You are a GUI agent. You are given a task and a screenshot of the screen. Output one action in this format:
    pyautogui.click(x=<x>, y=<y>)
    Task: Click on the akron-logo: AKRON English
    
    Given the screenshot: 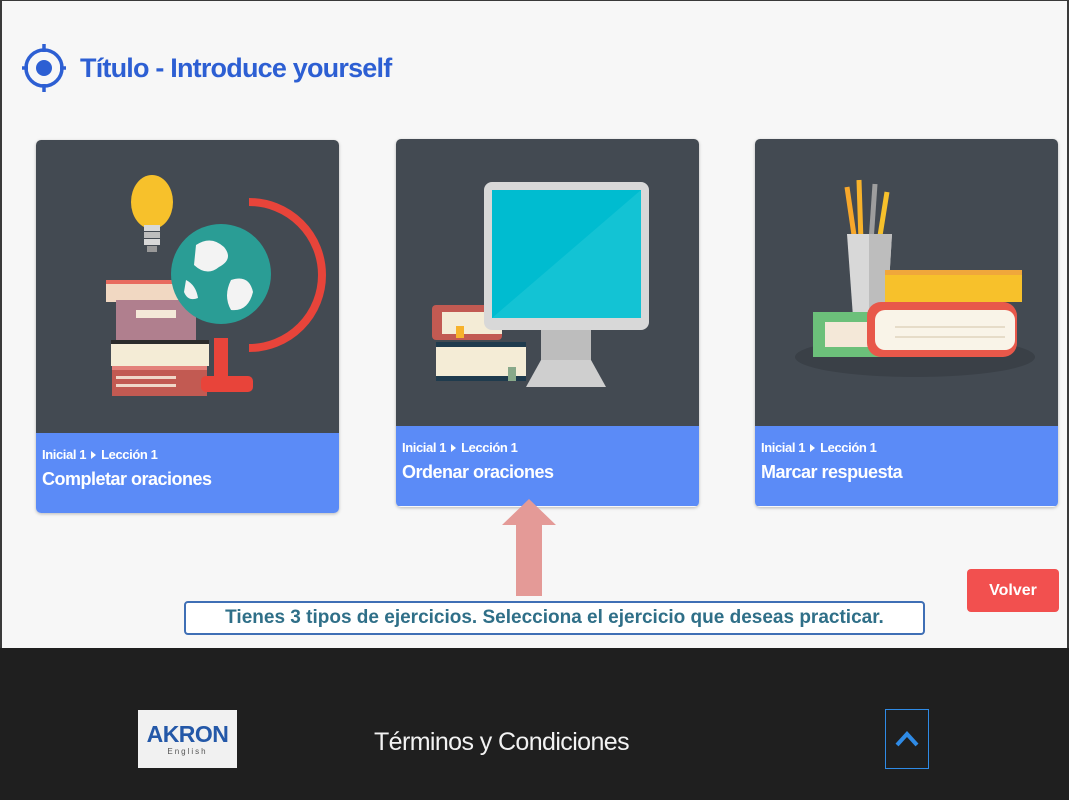 What is the action you would take?
    pyautogui.click(x=187, y=739)
    